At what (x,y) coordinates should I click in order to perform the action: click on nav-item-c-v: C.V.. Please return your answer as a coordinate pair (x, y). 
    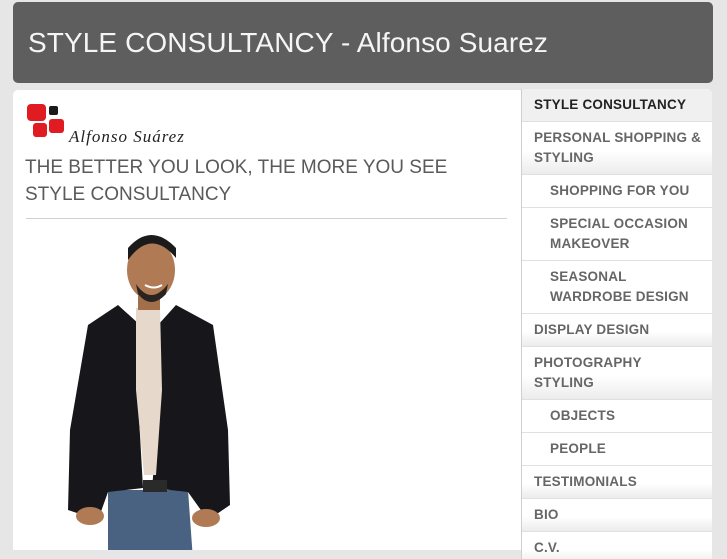
    Looking at the image, I should click on (617, 545).